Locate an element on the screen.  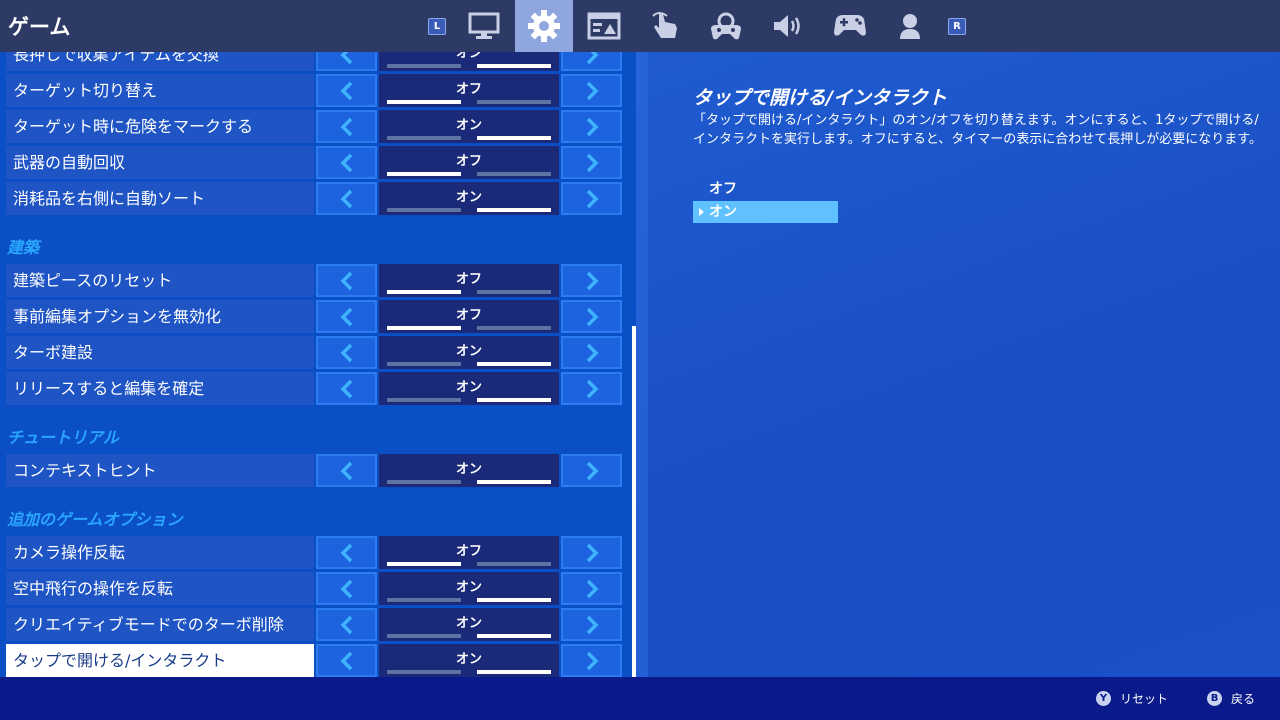
setting-row: ターボ建設 オン is located at coordinates (311, 352).